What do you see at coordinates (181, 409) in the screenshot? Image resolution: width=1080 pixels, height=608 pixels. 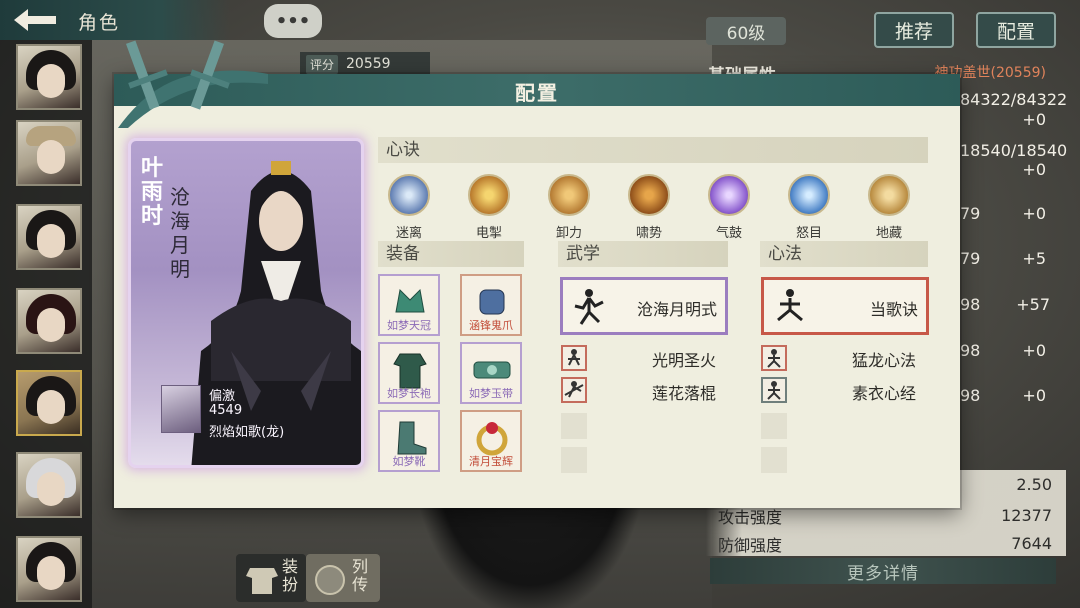 I see `character-avatar` at bounding box center [181, 409].